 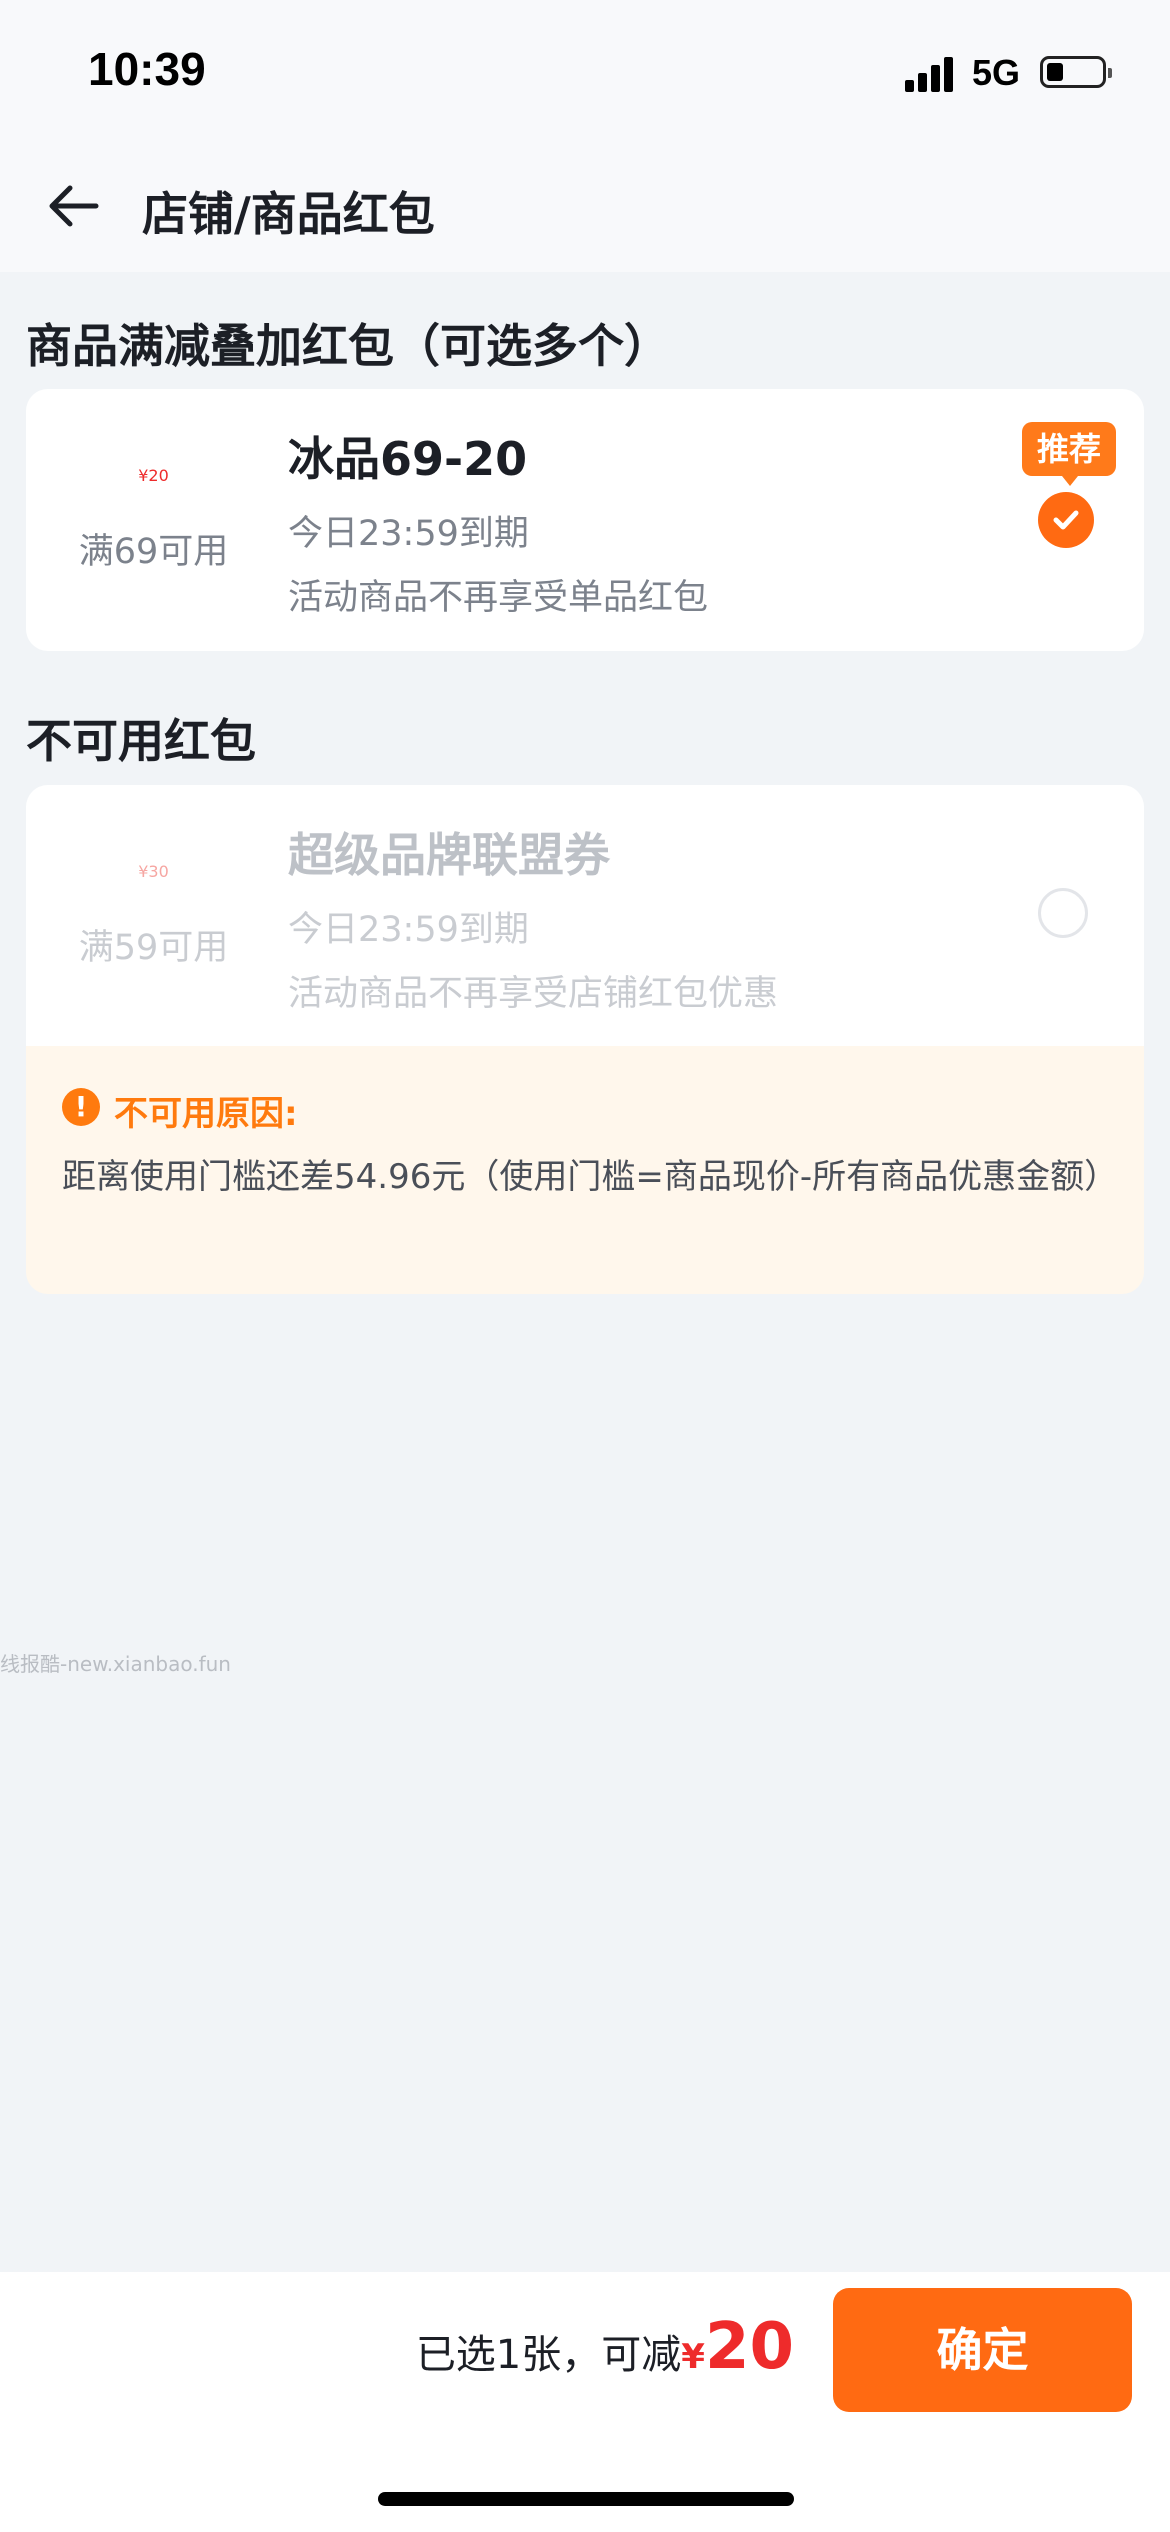 I want to click on alert-icon: !, so click(x=81, y=1107).